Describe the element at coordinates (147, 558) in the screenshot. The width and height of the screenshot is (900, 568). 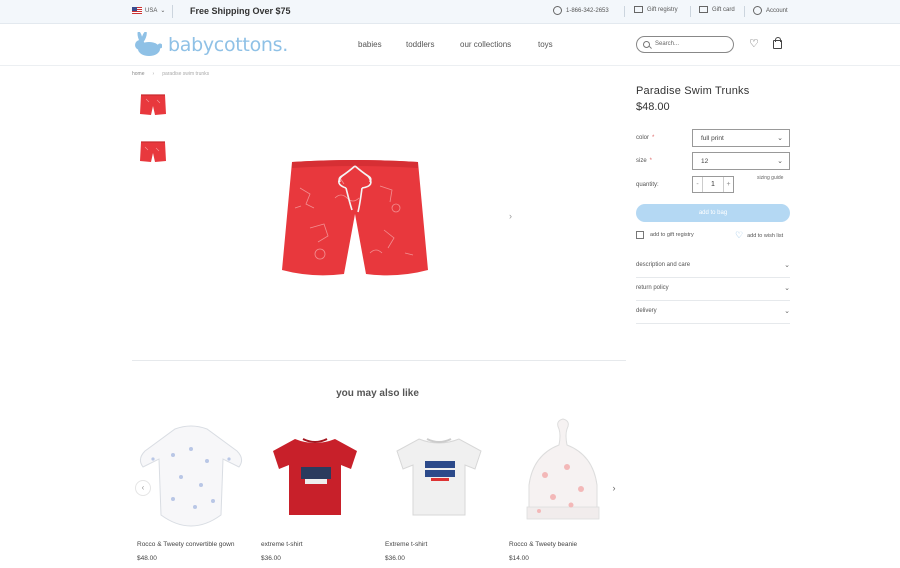
I see `rec-product-price: $48.00` at that location.